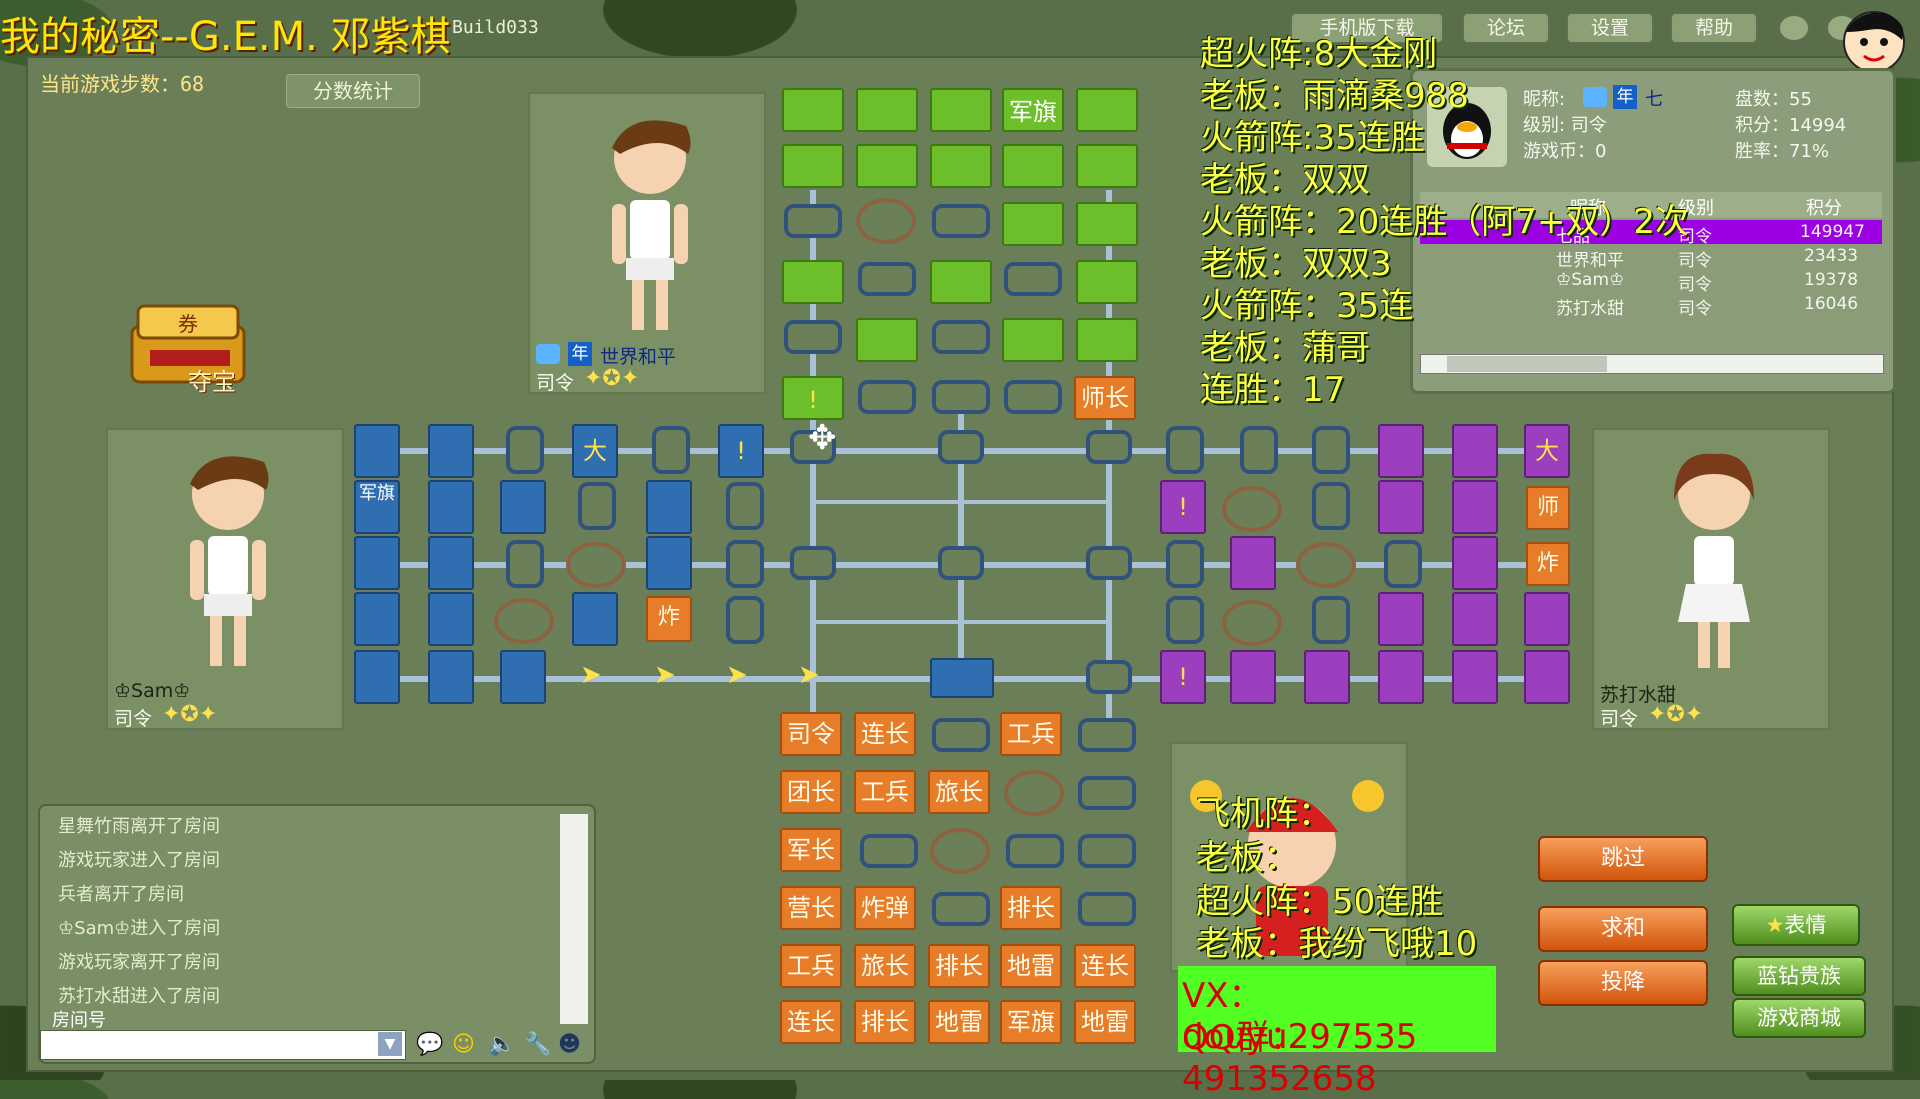 Image resolution: width=1920 pixels, height=1099 pixels. Describe the element at coordinates (1033, 110) in the screenshot. I see `top-flag-piece: 军旗` at that location.